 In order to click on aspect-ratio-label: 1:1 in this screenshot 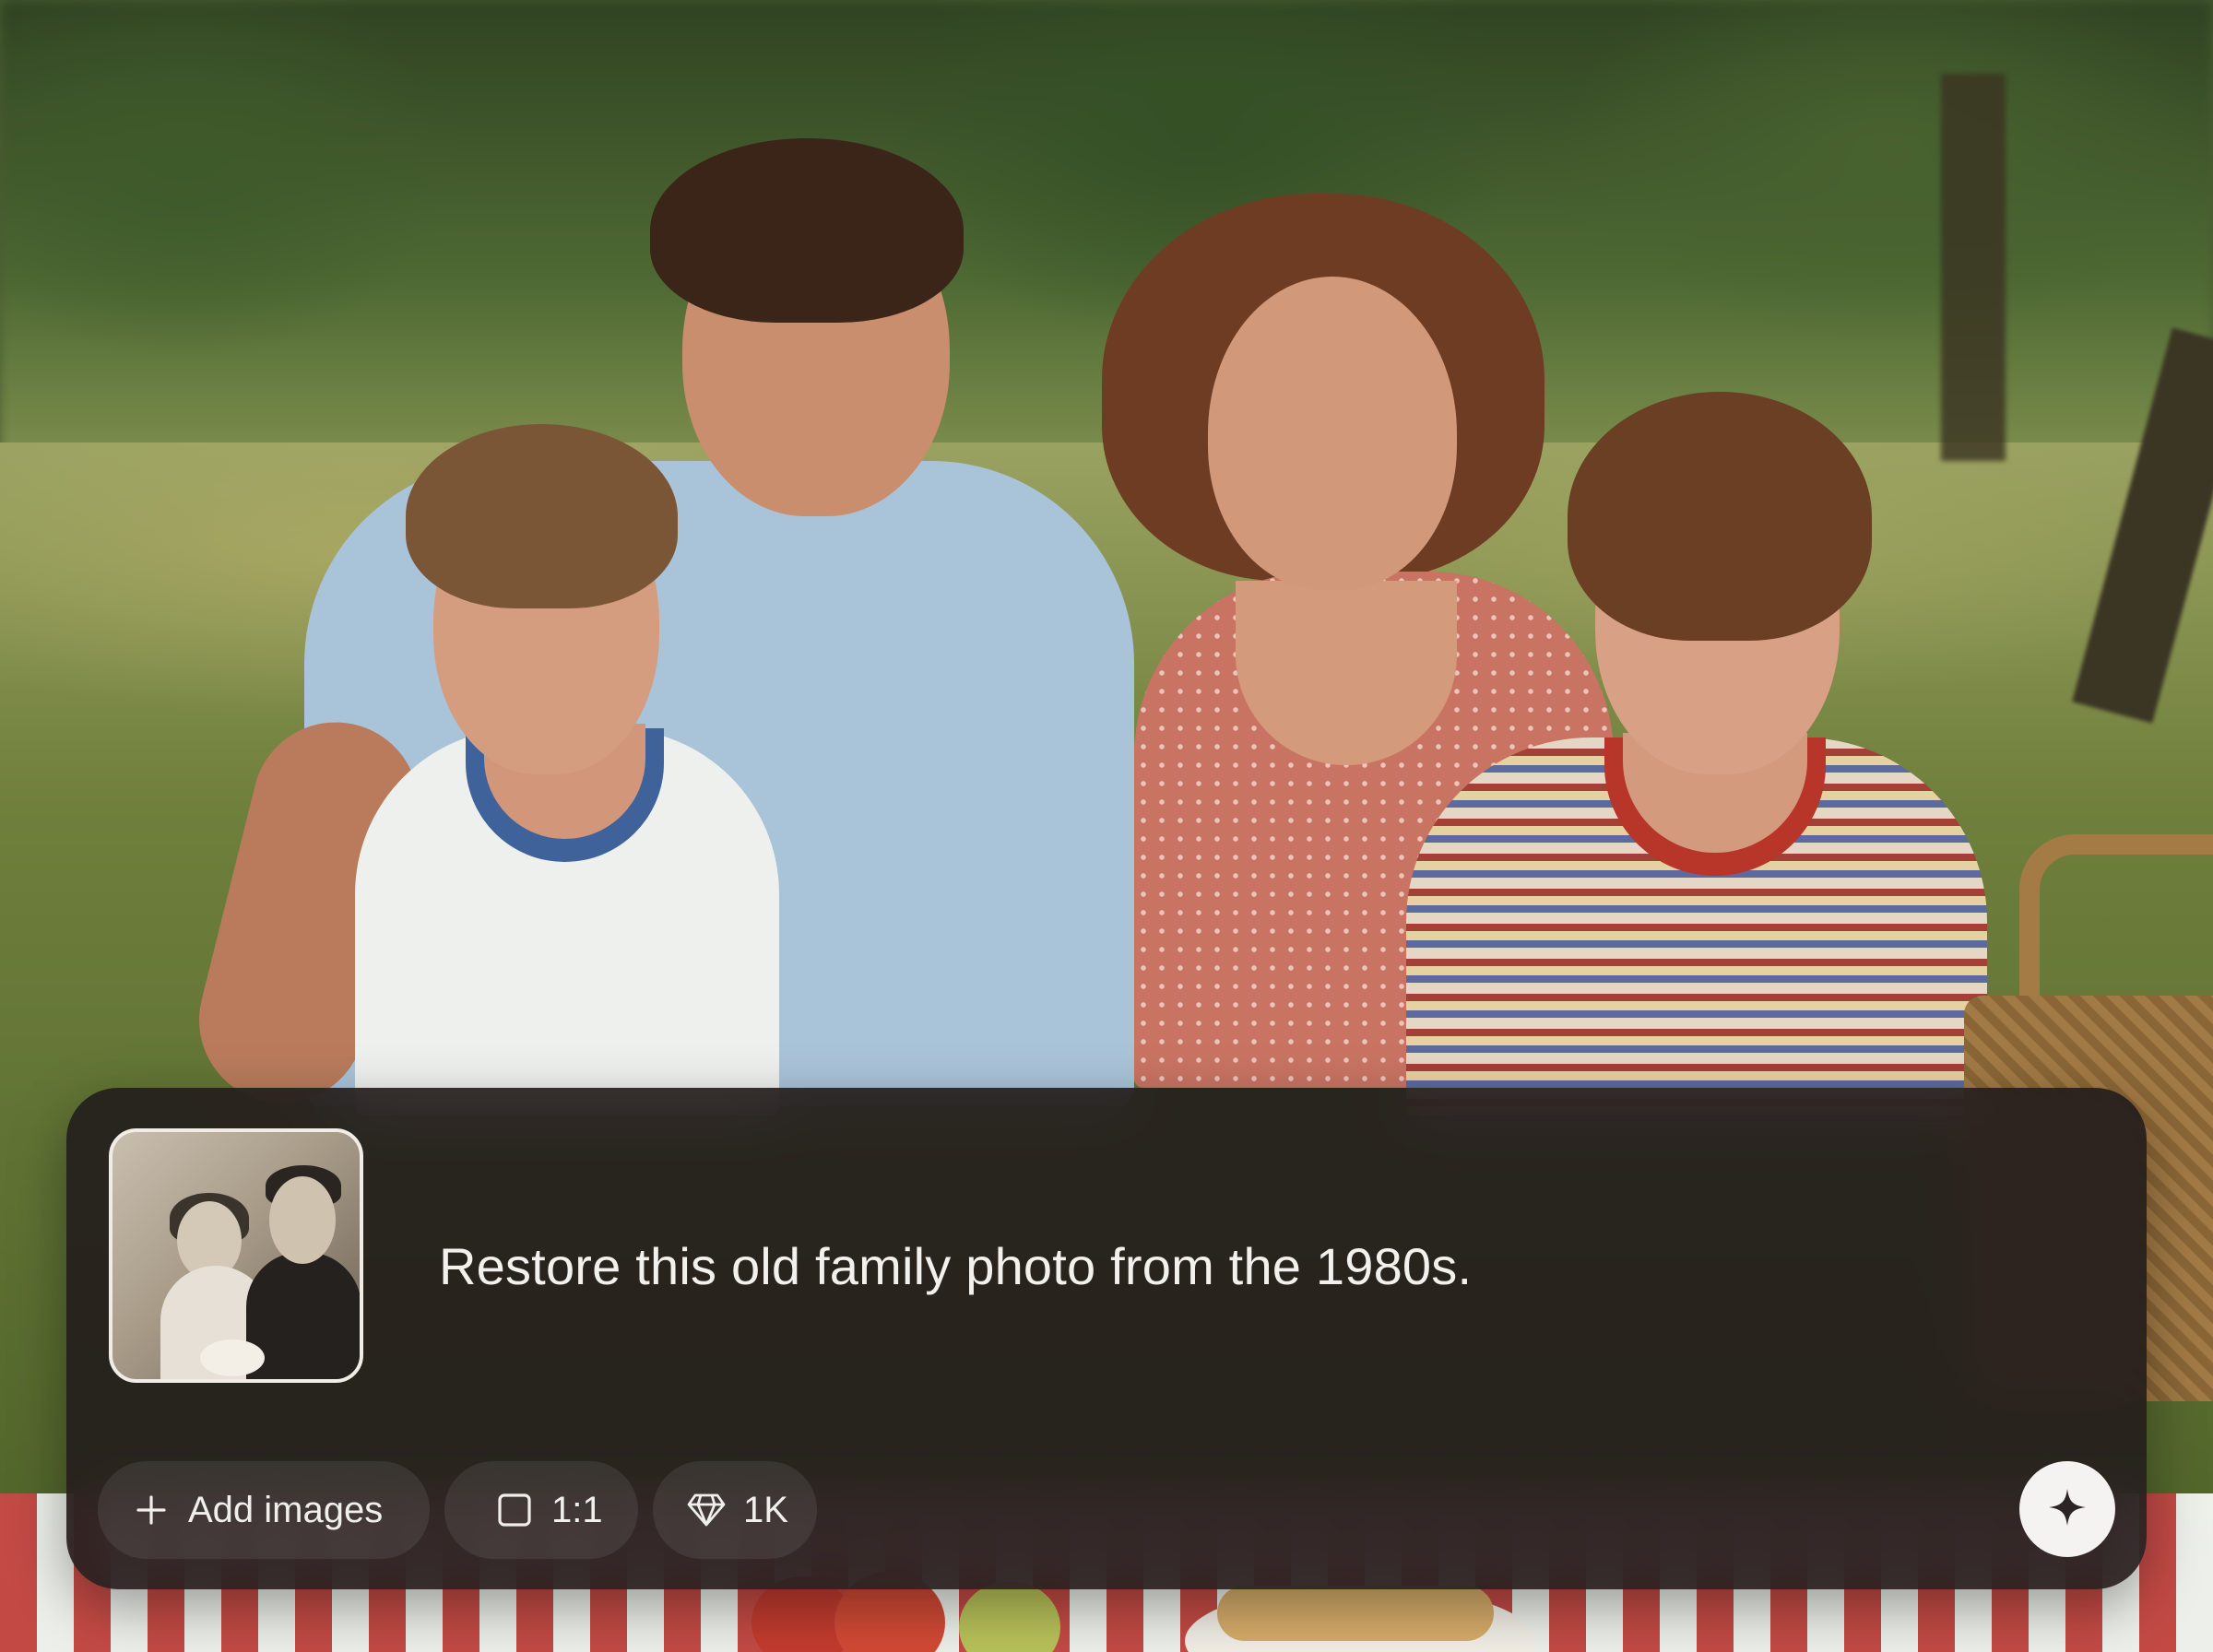, I will do `click(577, 1509)`.